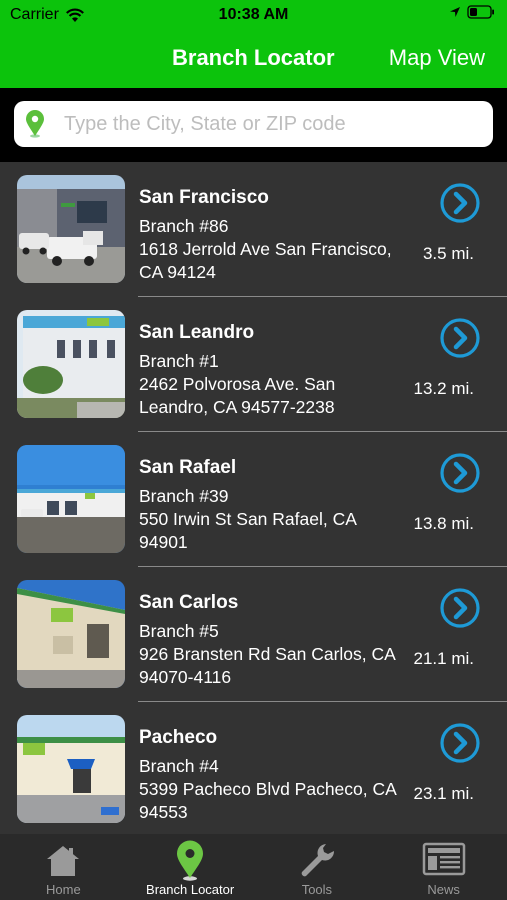  Describe the element at coordinates (190, 889) in the screenshot. I see `tab-label: Branch Locator` at that location.